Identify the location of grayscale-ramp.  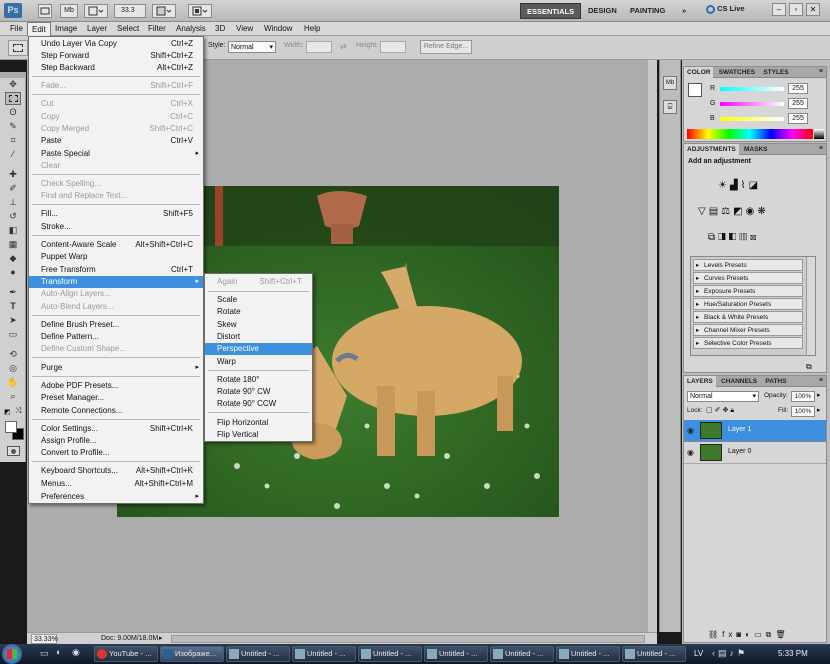
(819, 134).